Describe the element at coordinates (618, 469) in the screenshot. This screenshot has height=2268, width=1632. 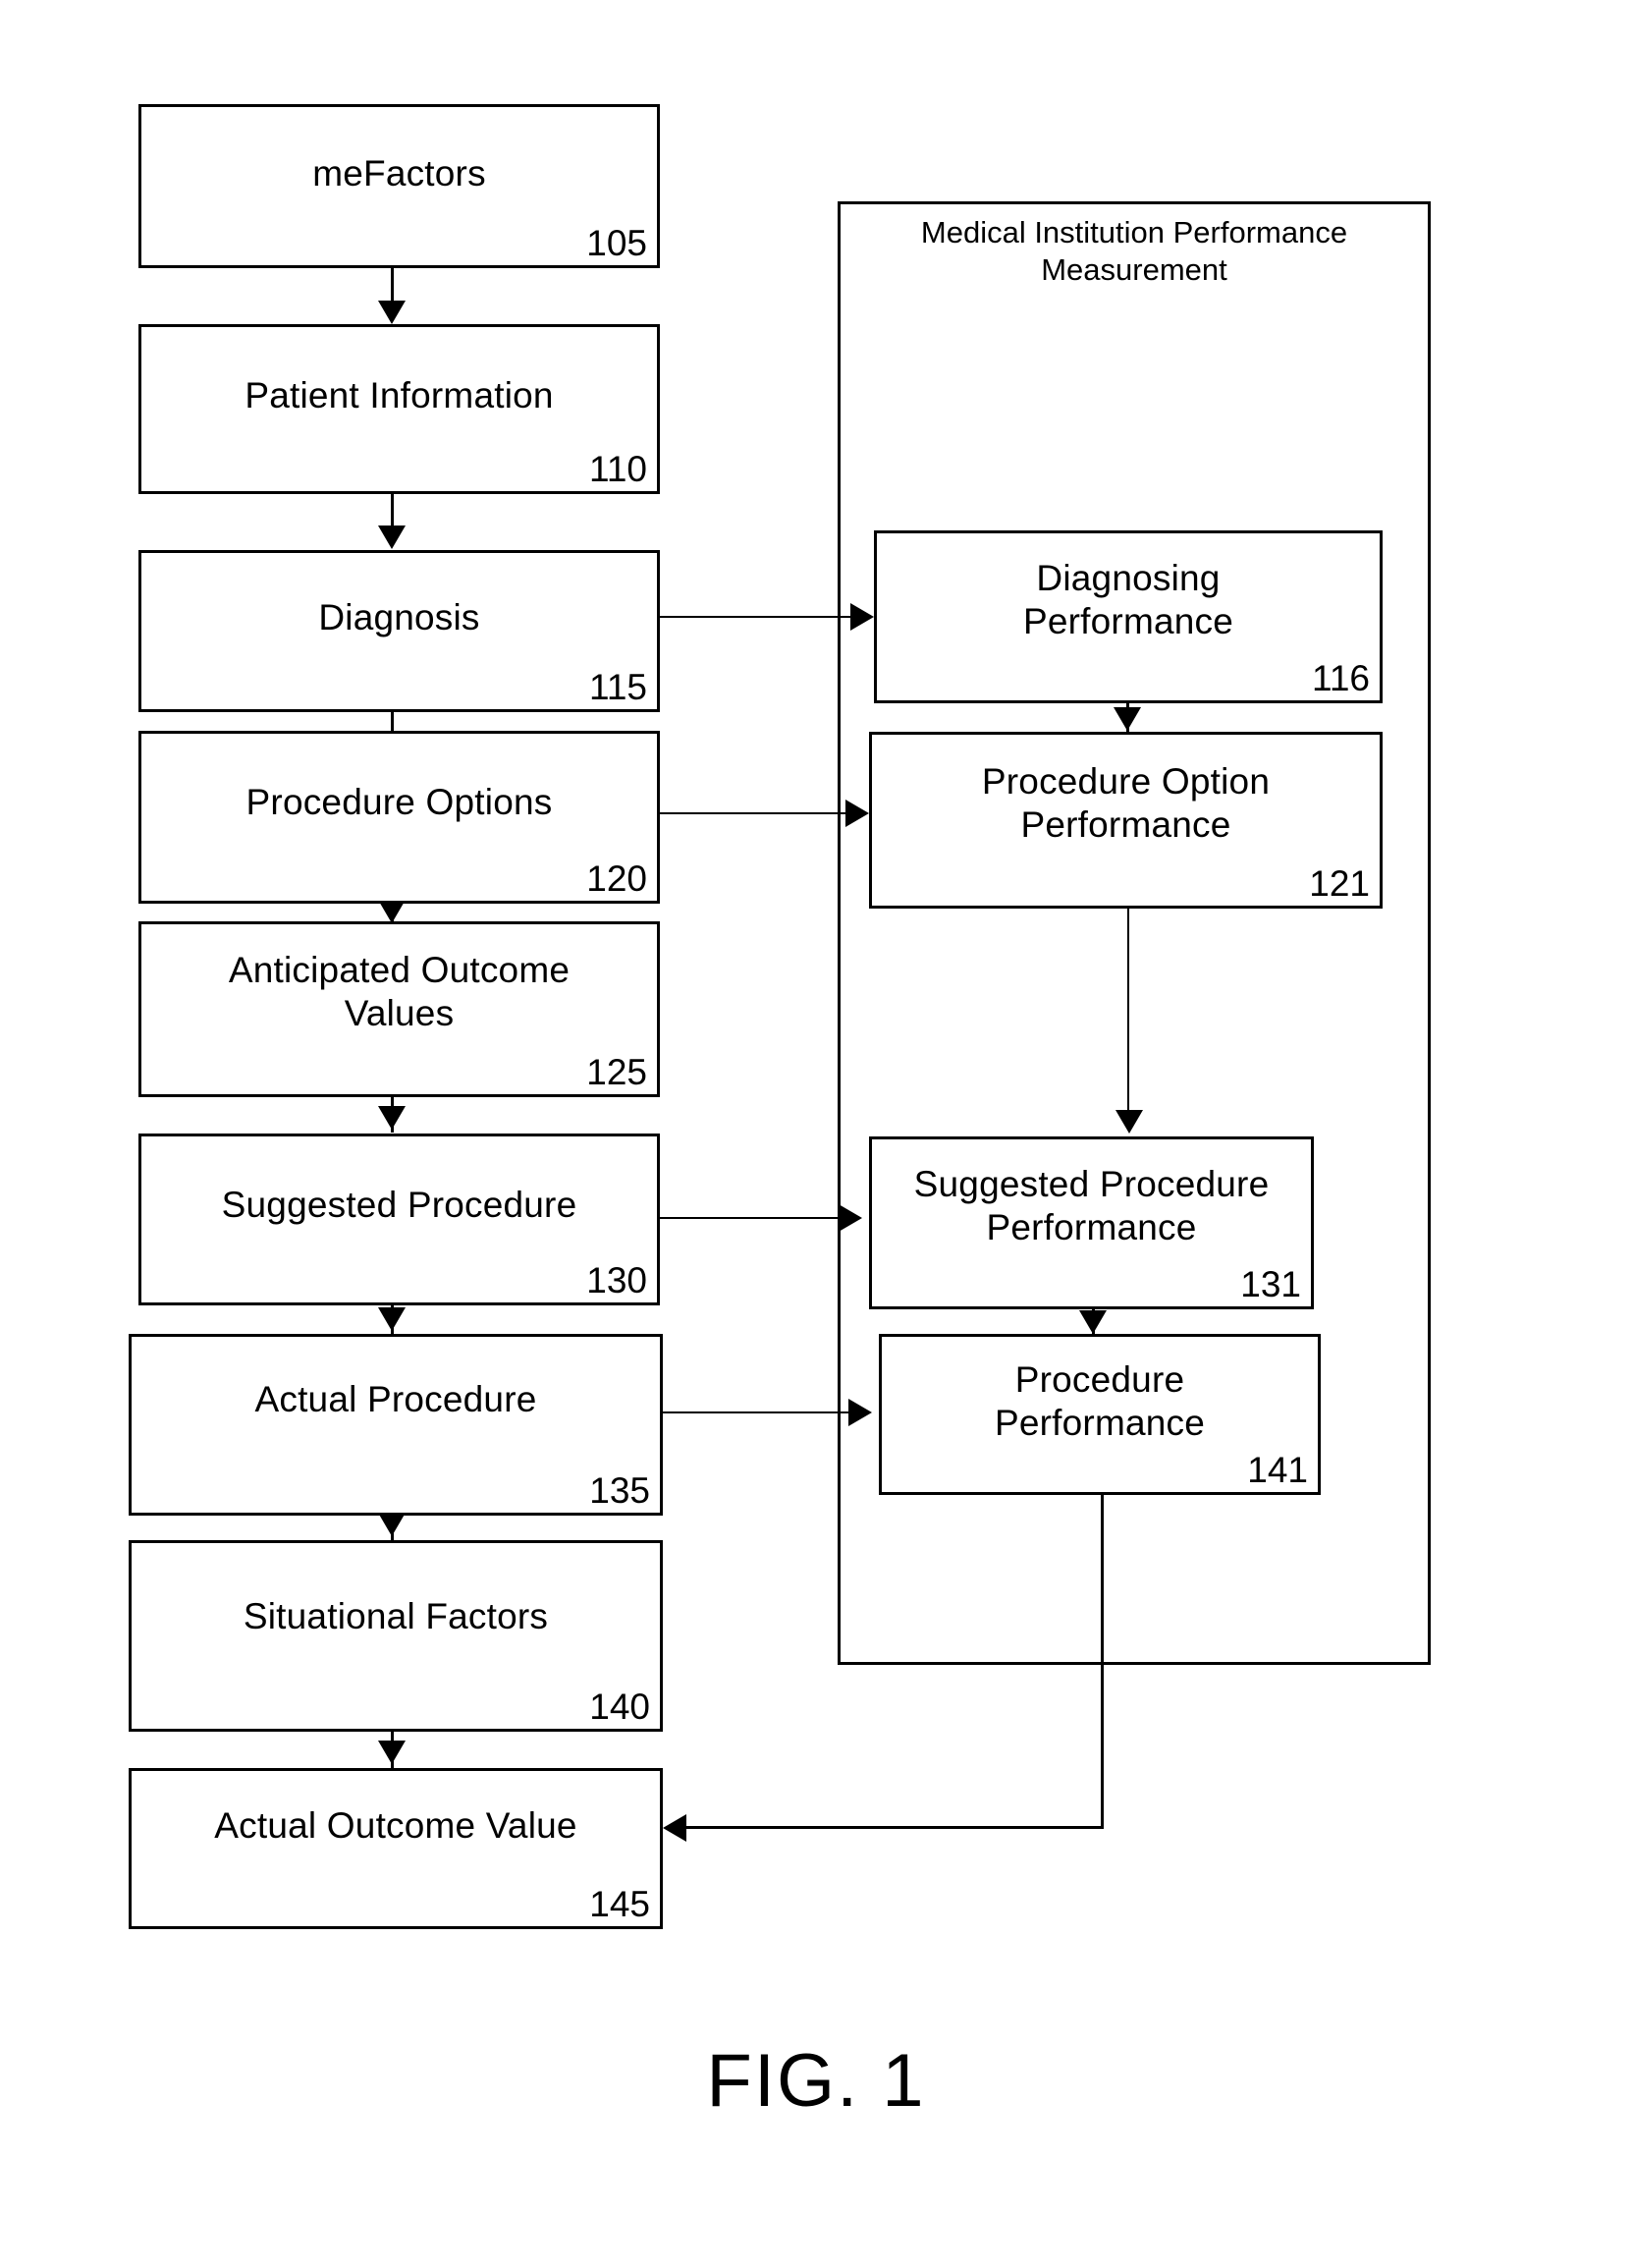
I see `node-patient-information-refnum: 110` at that location.